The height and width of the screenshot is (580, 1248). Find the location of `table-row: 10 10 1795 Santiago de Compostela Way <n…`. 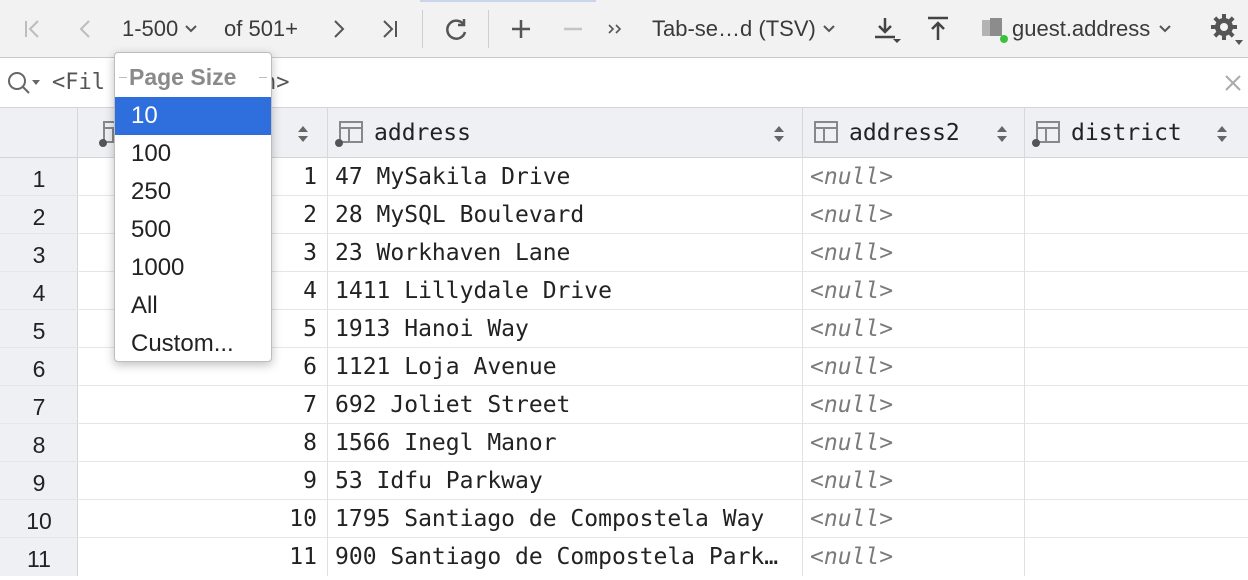

table-row: 10 10 1795 Santiago de Compostela Way <n… is located at coordinates (624, 519).